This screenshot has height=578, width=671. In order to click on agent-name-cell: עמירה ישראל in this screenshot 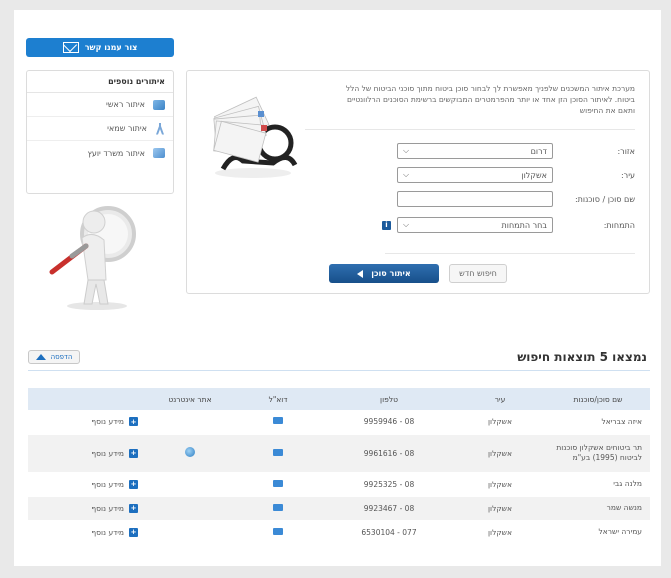, I will do `click(598, 532)`.